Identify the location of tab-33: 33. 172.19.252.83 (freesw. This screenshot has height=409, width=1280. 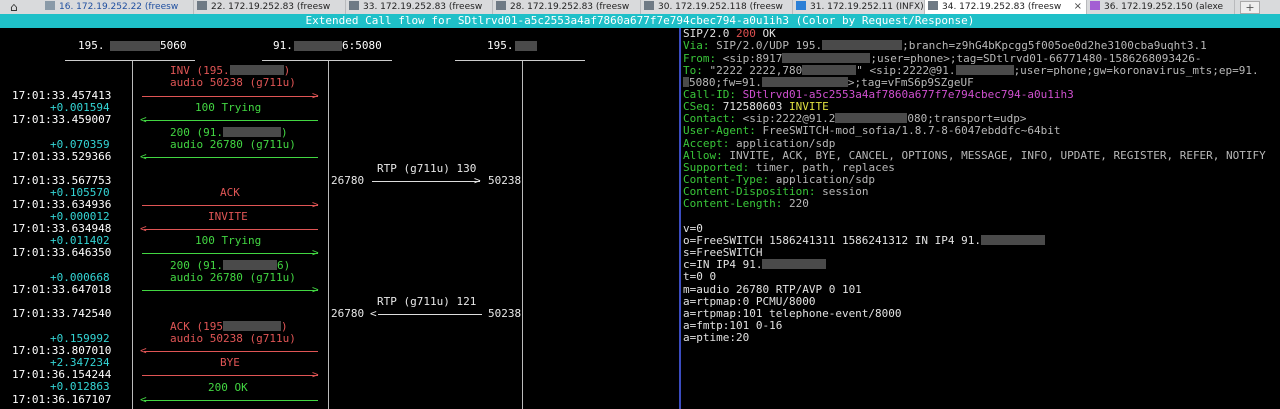
(419, 7).